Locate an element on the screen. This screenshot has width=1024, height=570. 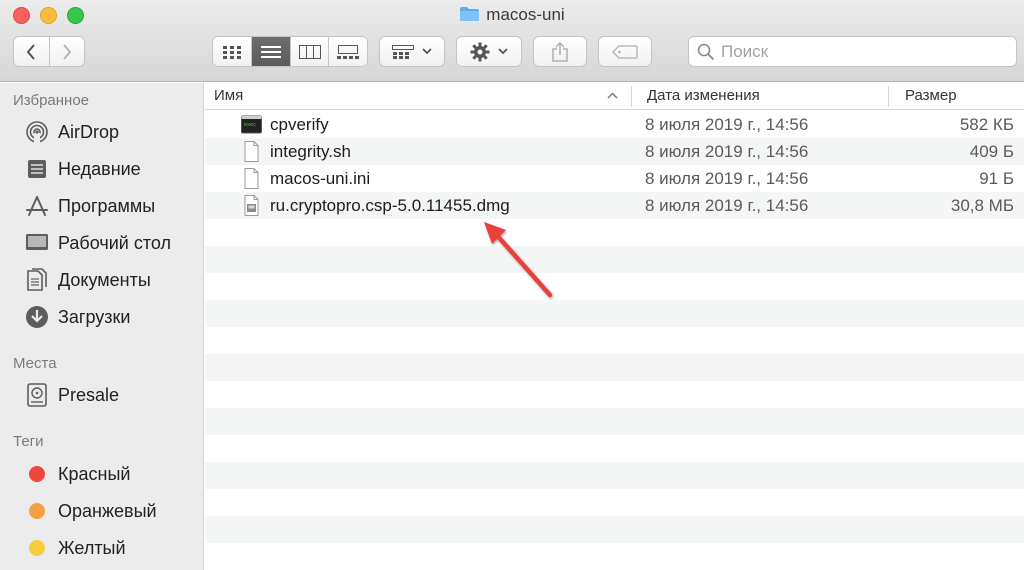
sidebar-item-tag-red: Красный is located at coordinates (77, 474).